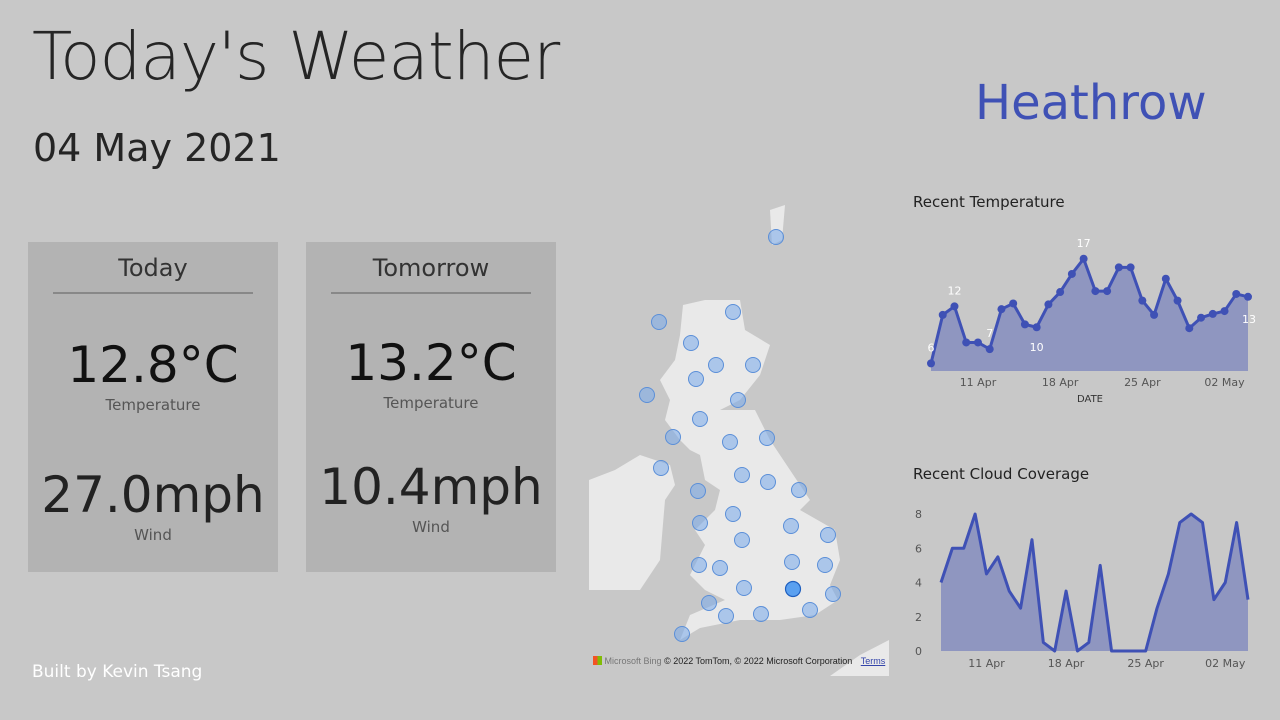 The width and height of the screenshot is (1280, 720). Describe the element at coordinates (153, 407) in the screenshot. I see `today-card: Today 12.8°C Temperature 27.0mph Wind` at that location.